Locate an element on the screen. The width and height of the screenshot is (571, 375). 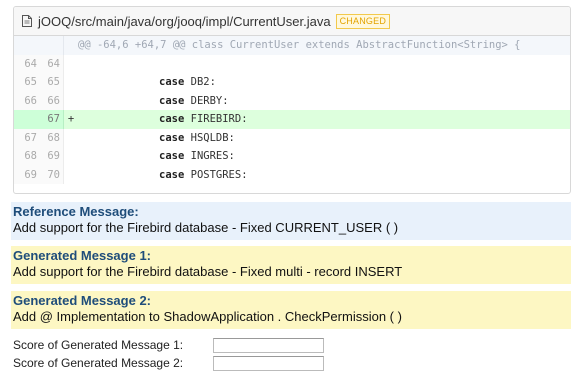
code-line: case DERBY: is located at coordinates (324, 101).